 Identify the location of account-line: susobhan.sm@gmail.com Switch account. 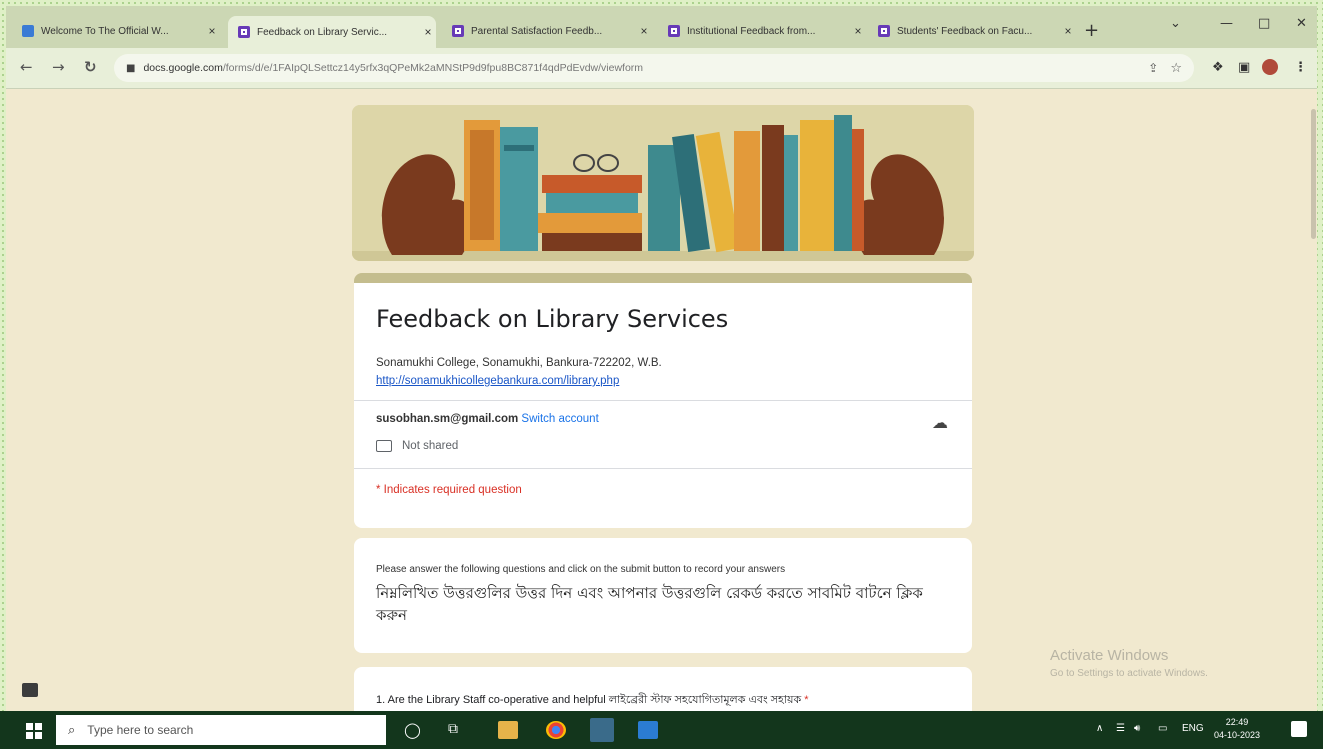
(487, 419).